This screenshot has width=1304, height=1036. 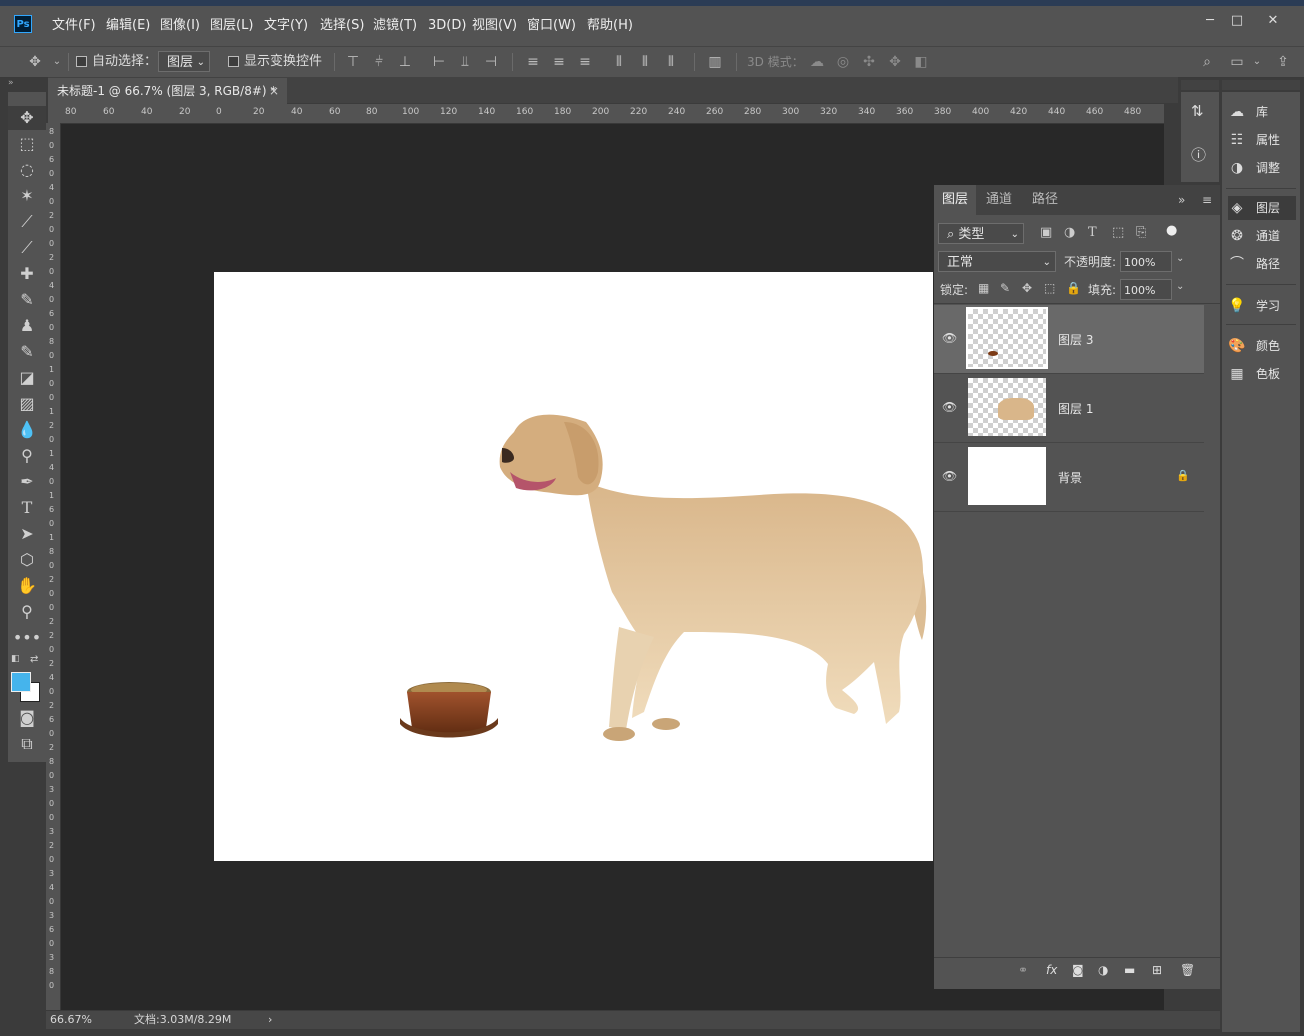 I want to click on layer-filter-dropdown: ⌕ 类型 ⌄, so click(x=981, y=233).